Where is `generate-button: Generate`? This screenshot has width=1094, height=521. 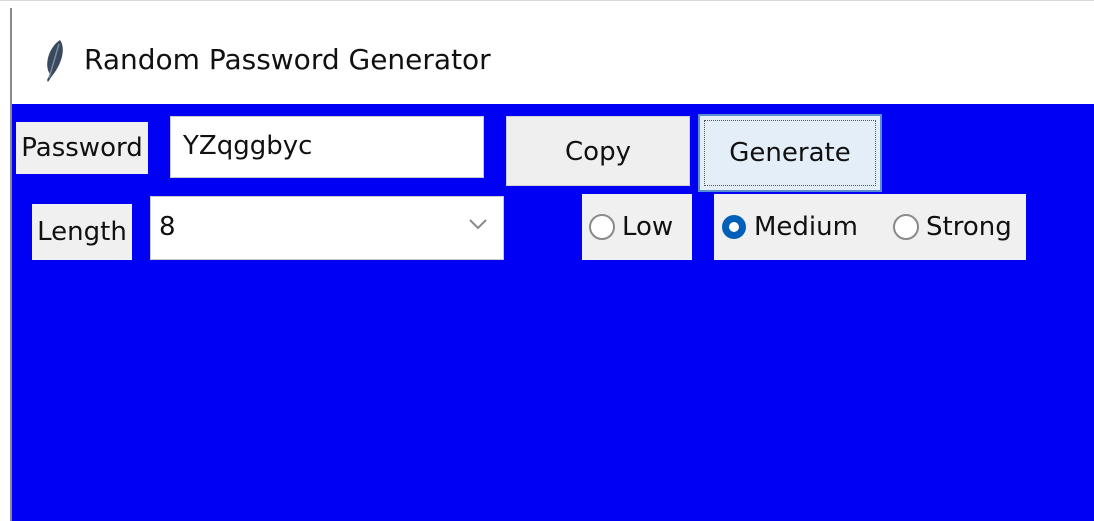 generate-button: Generate is located at coordinates (790, 153).